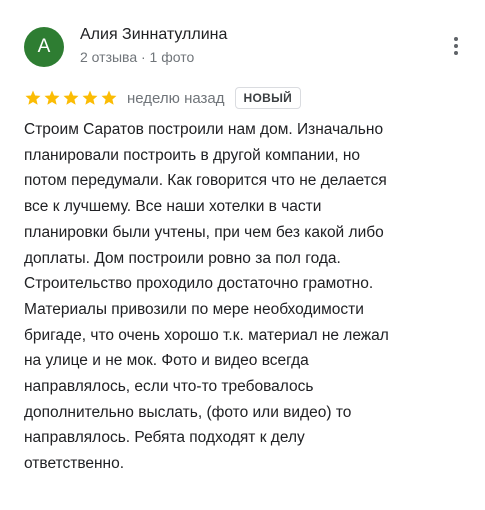 This screenshot has width=485, height=510. I want to click on review-date: неделю назад, so click(176, 98).